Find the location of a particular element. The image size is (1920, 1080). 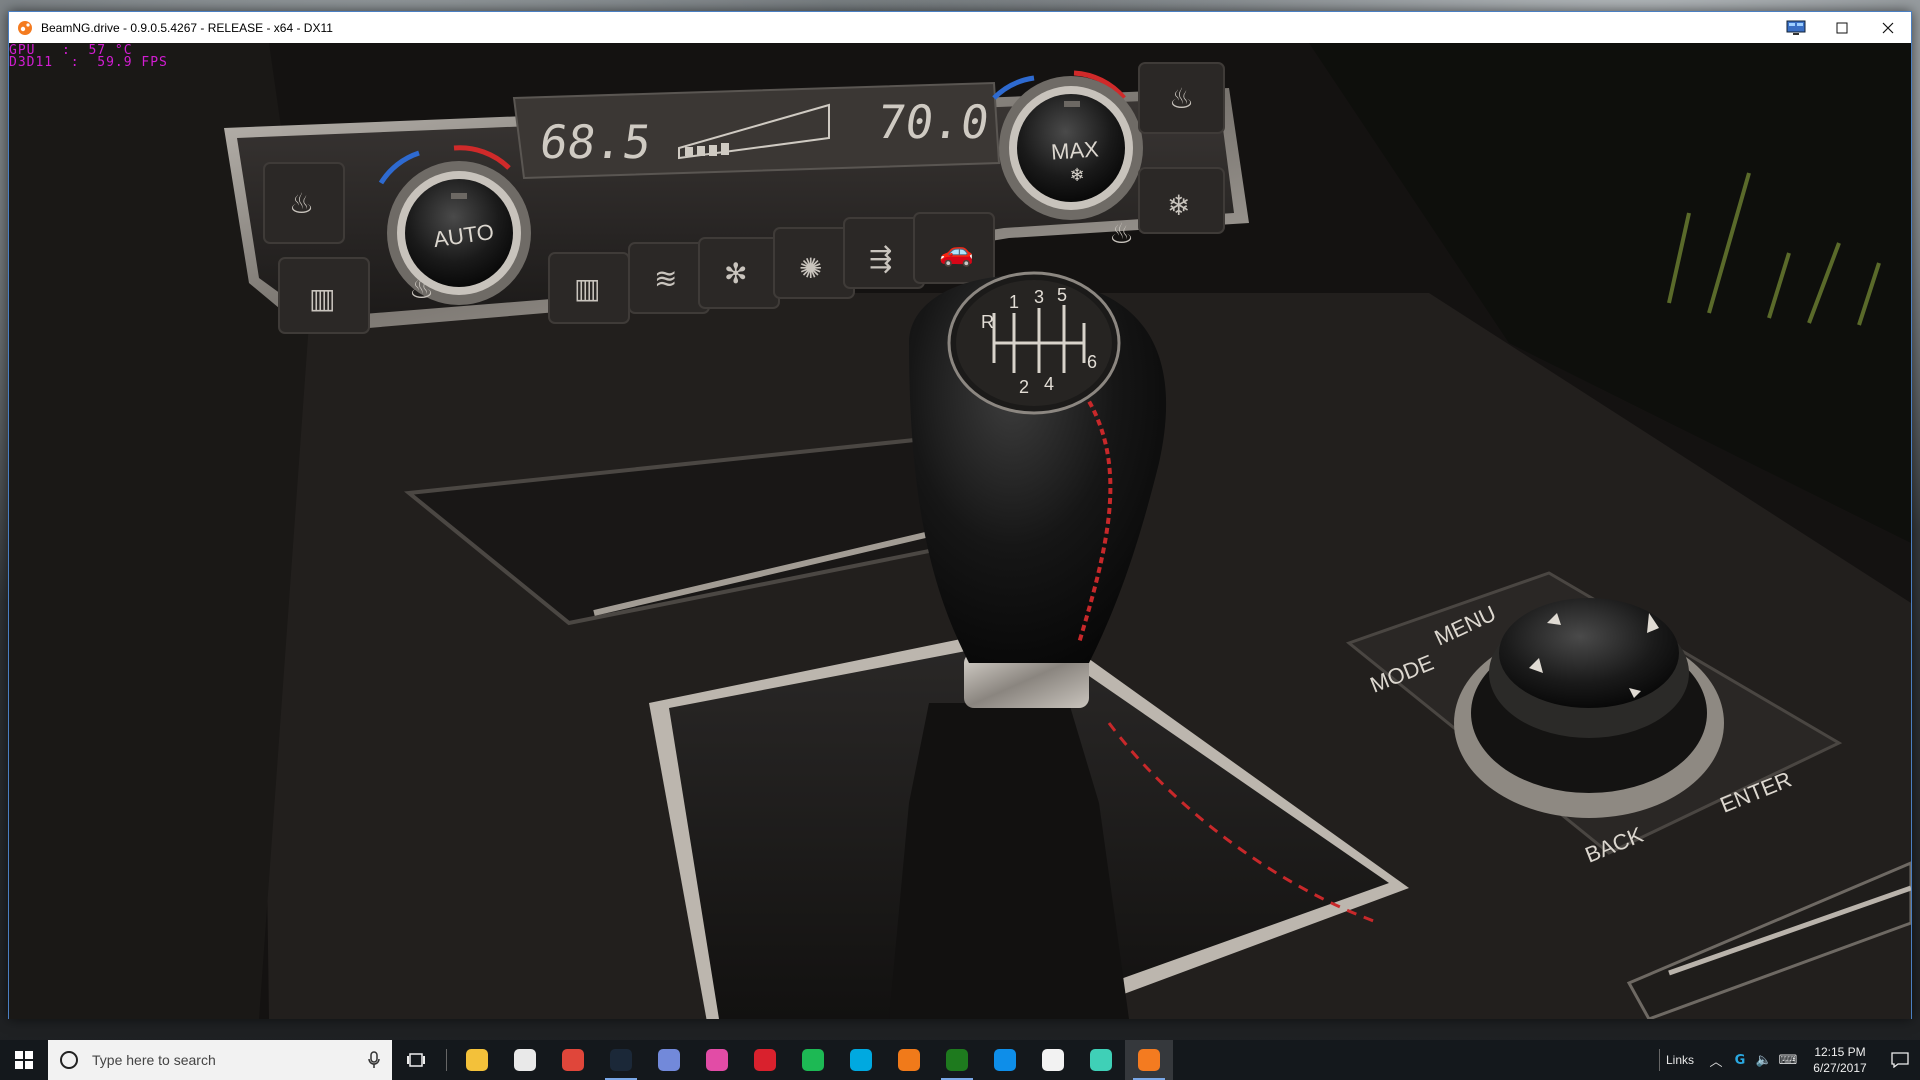

taskbar-search-box: Type here to search is located at coordinates (220, 1060).